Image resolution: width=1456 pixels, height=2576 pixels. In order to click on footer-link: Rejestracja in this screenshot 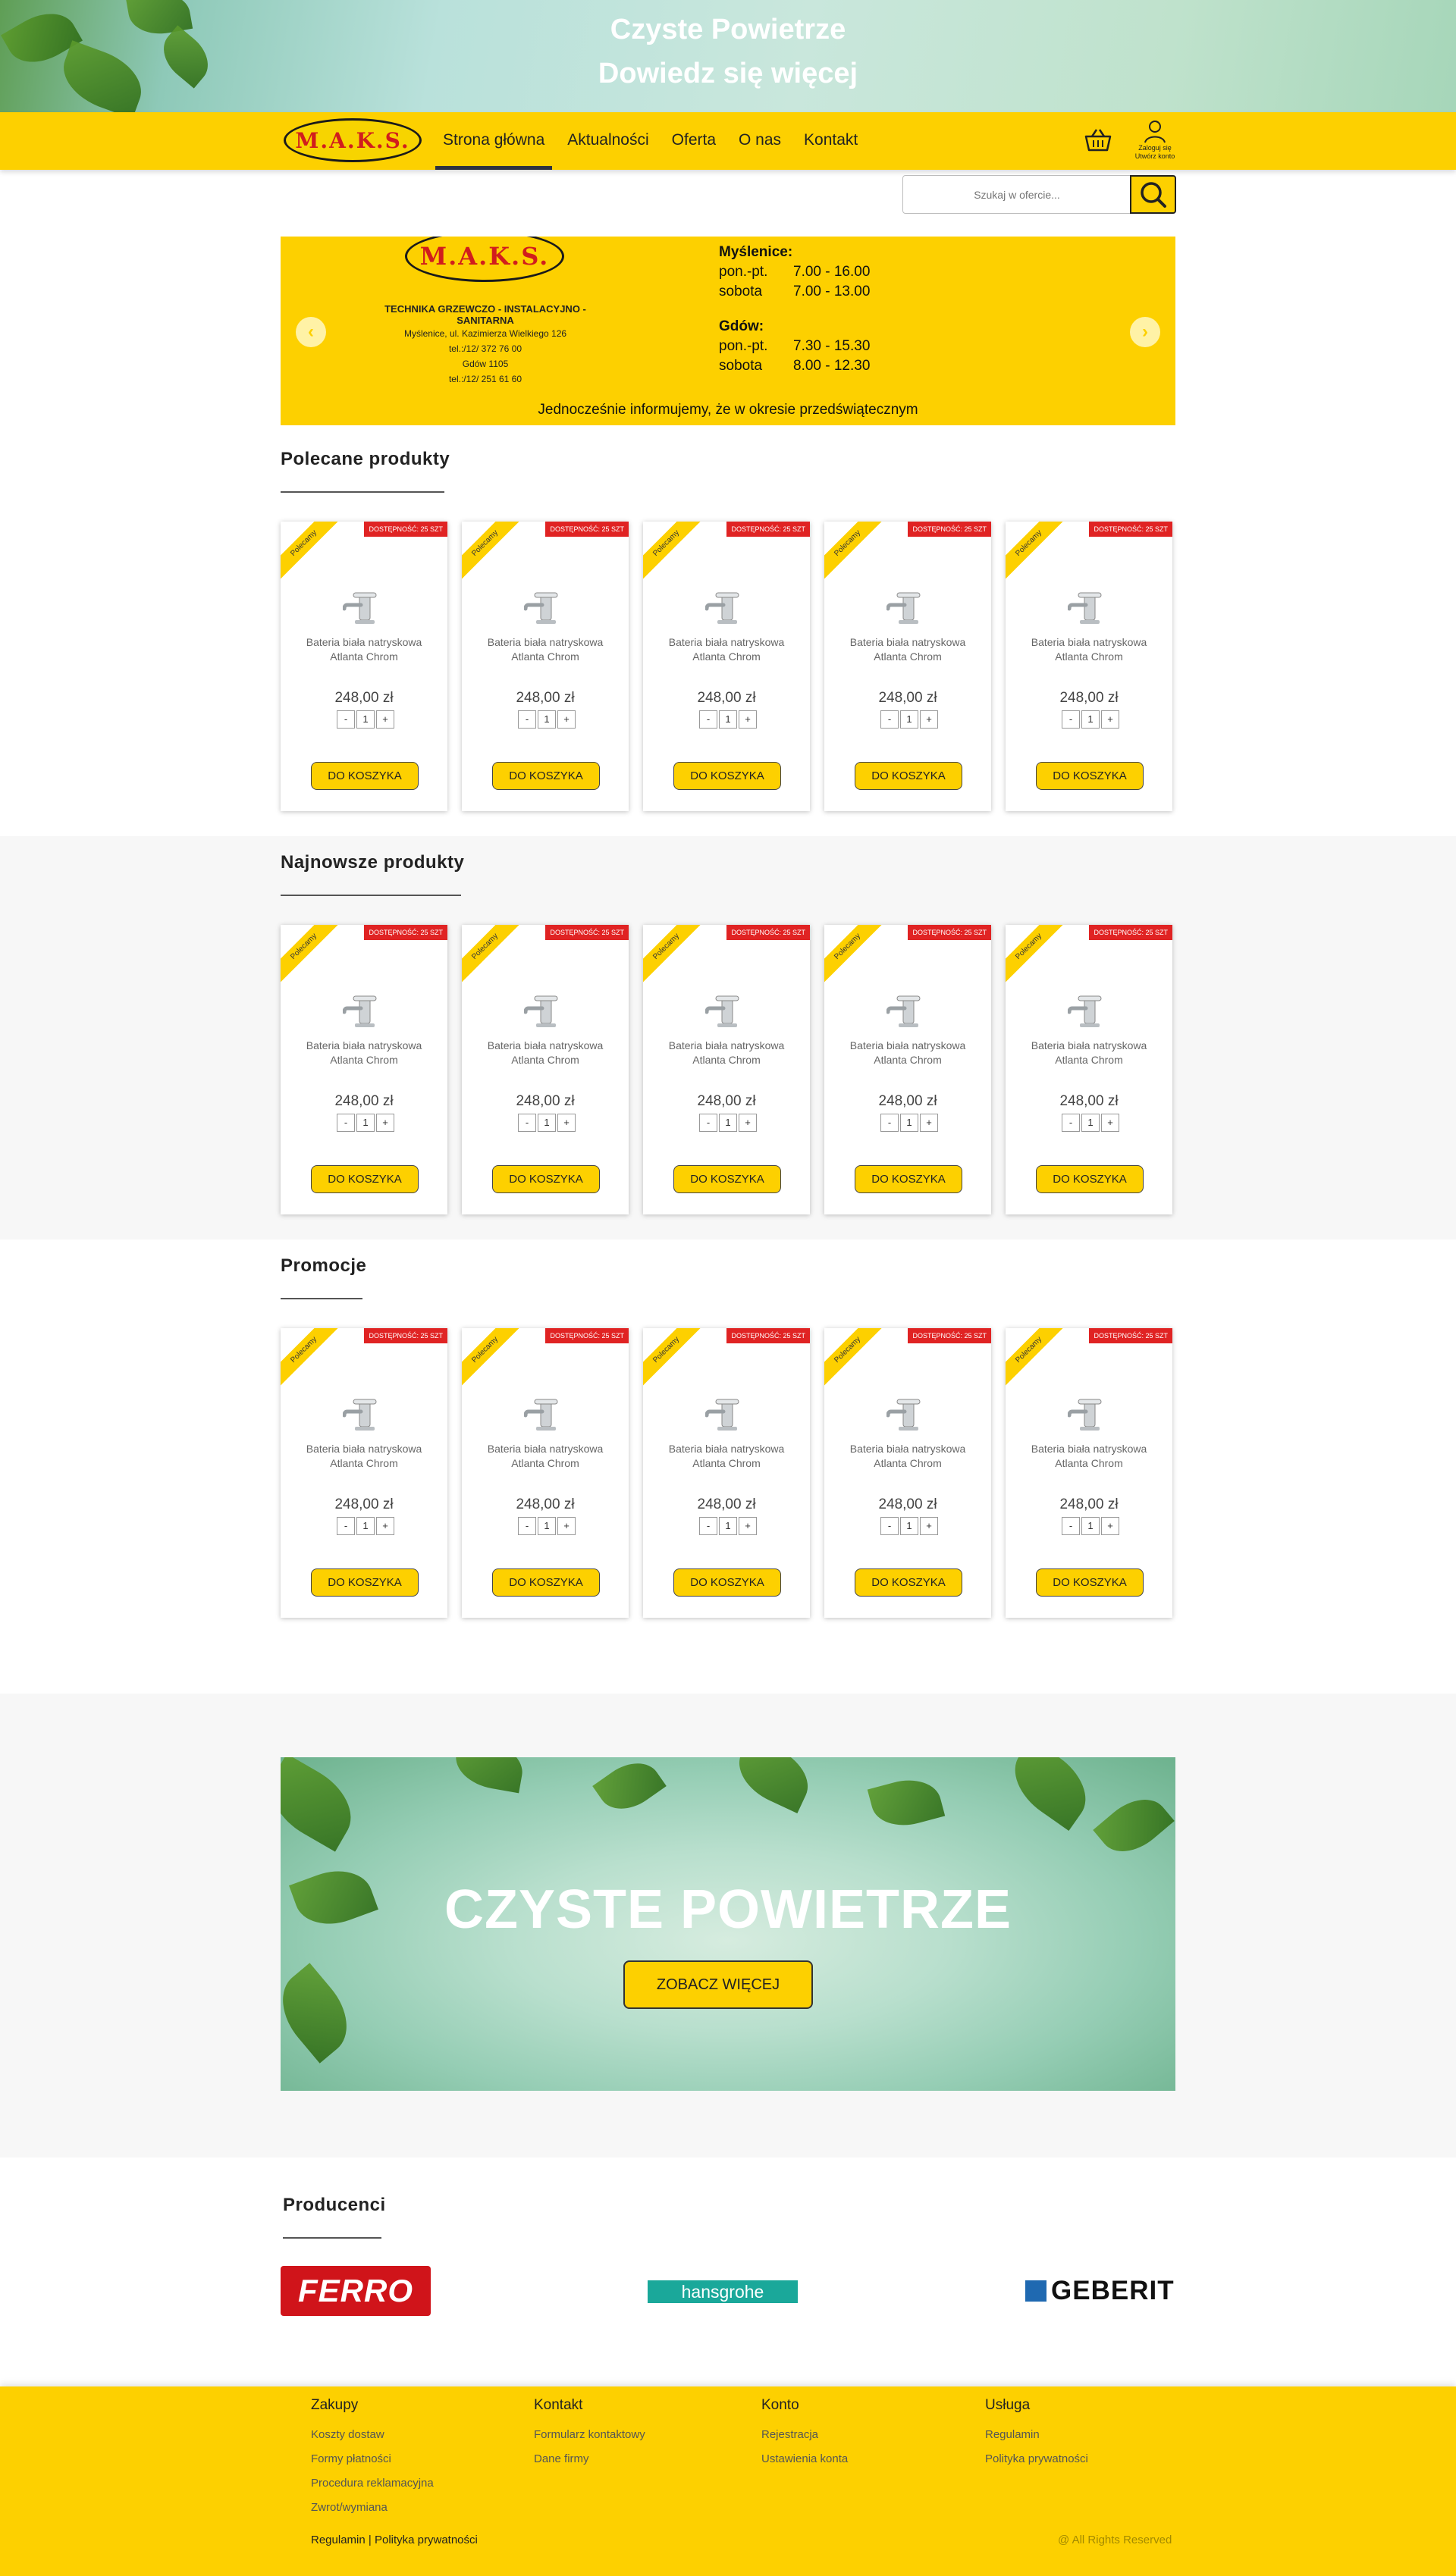, I will do `click(804, 2435)`.